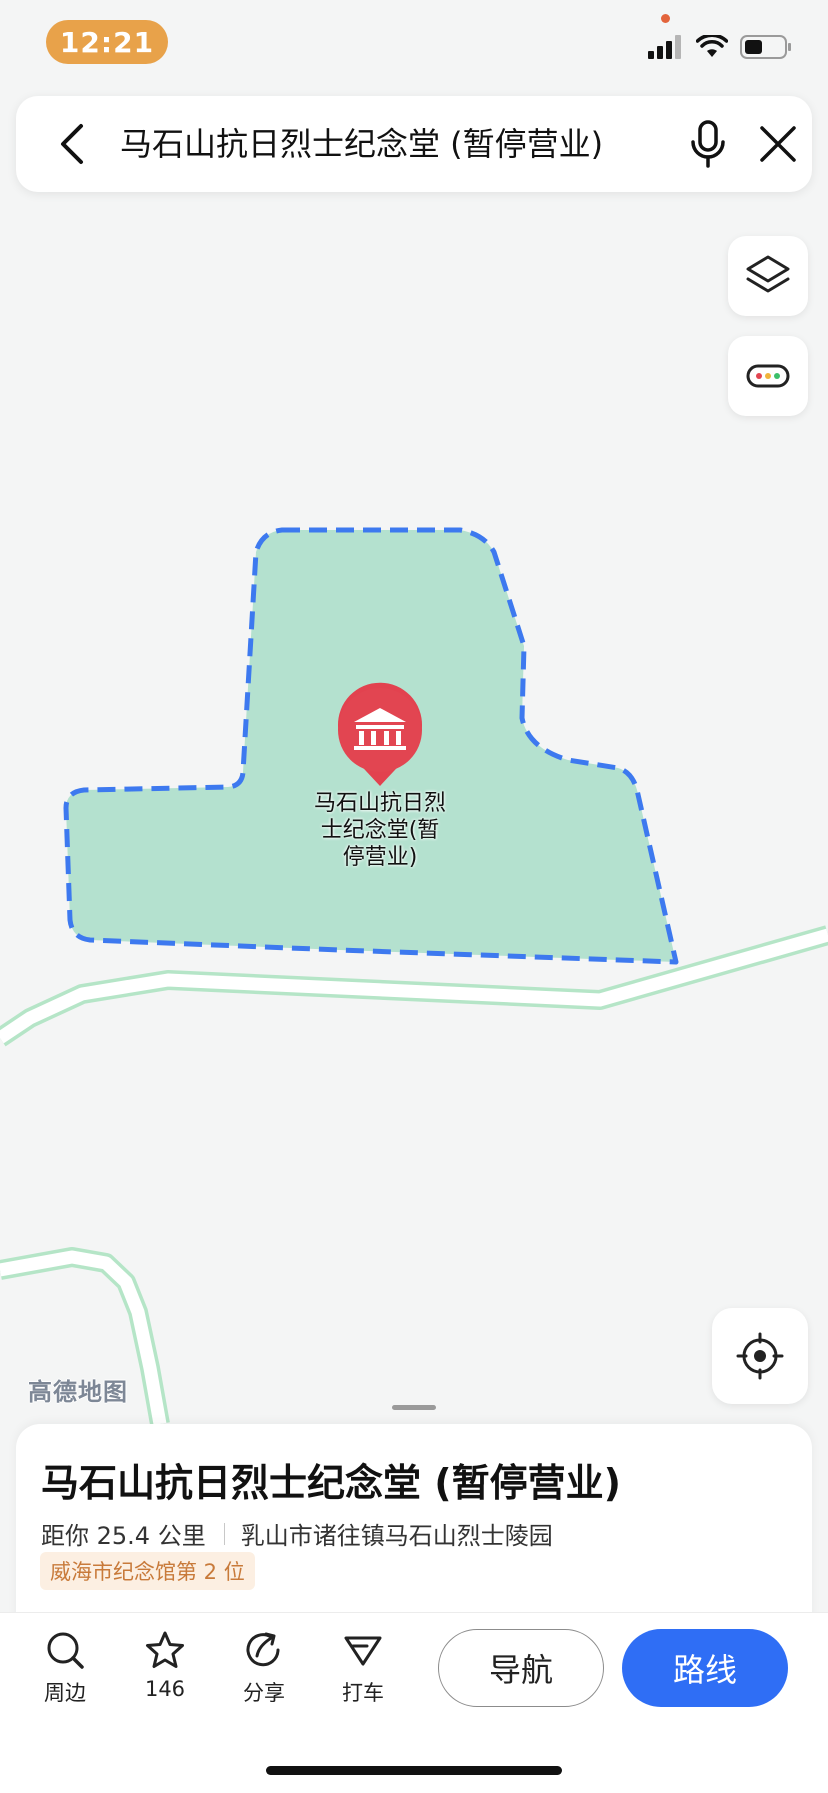 The width and height of the screenshot is (828, 1793). What do you see at coordinates (521, 1668) in the screenshot?
I see `navigate-button: 导航` at bounding box center [521, 1668].